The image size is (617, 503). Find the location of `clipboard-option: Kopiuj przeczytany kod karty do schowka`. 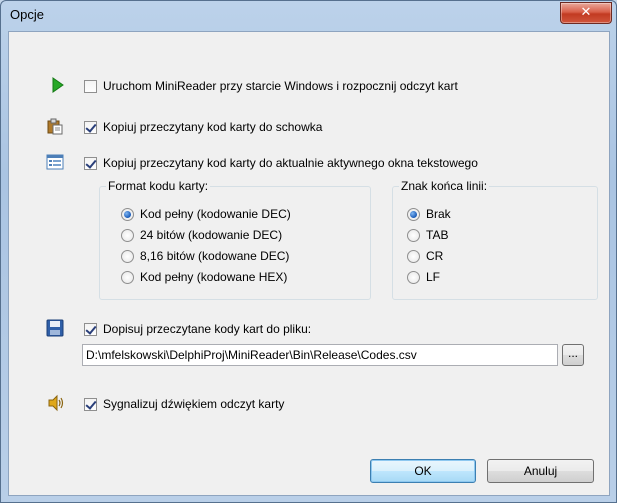

clipboard-option: Kopiuj przeczytany kod karty do schowka is located at coordinates (203, 127).